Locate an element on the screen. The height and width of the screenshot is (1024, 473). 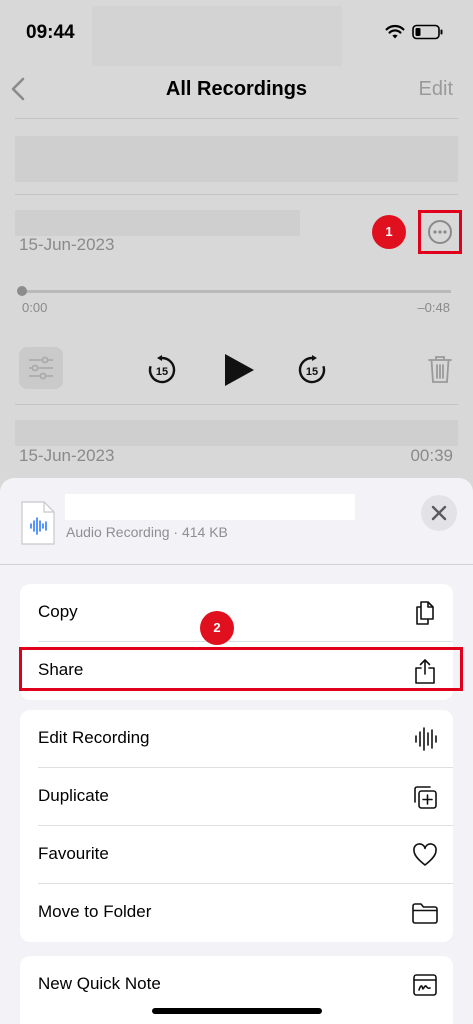
copy-icon is located at coordinates (425, 613).